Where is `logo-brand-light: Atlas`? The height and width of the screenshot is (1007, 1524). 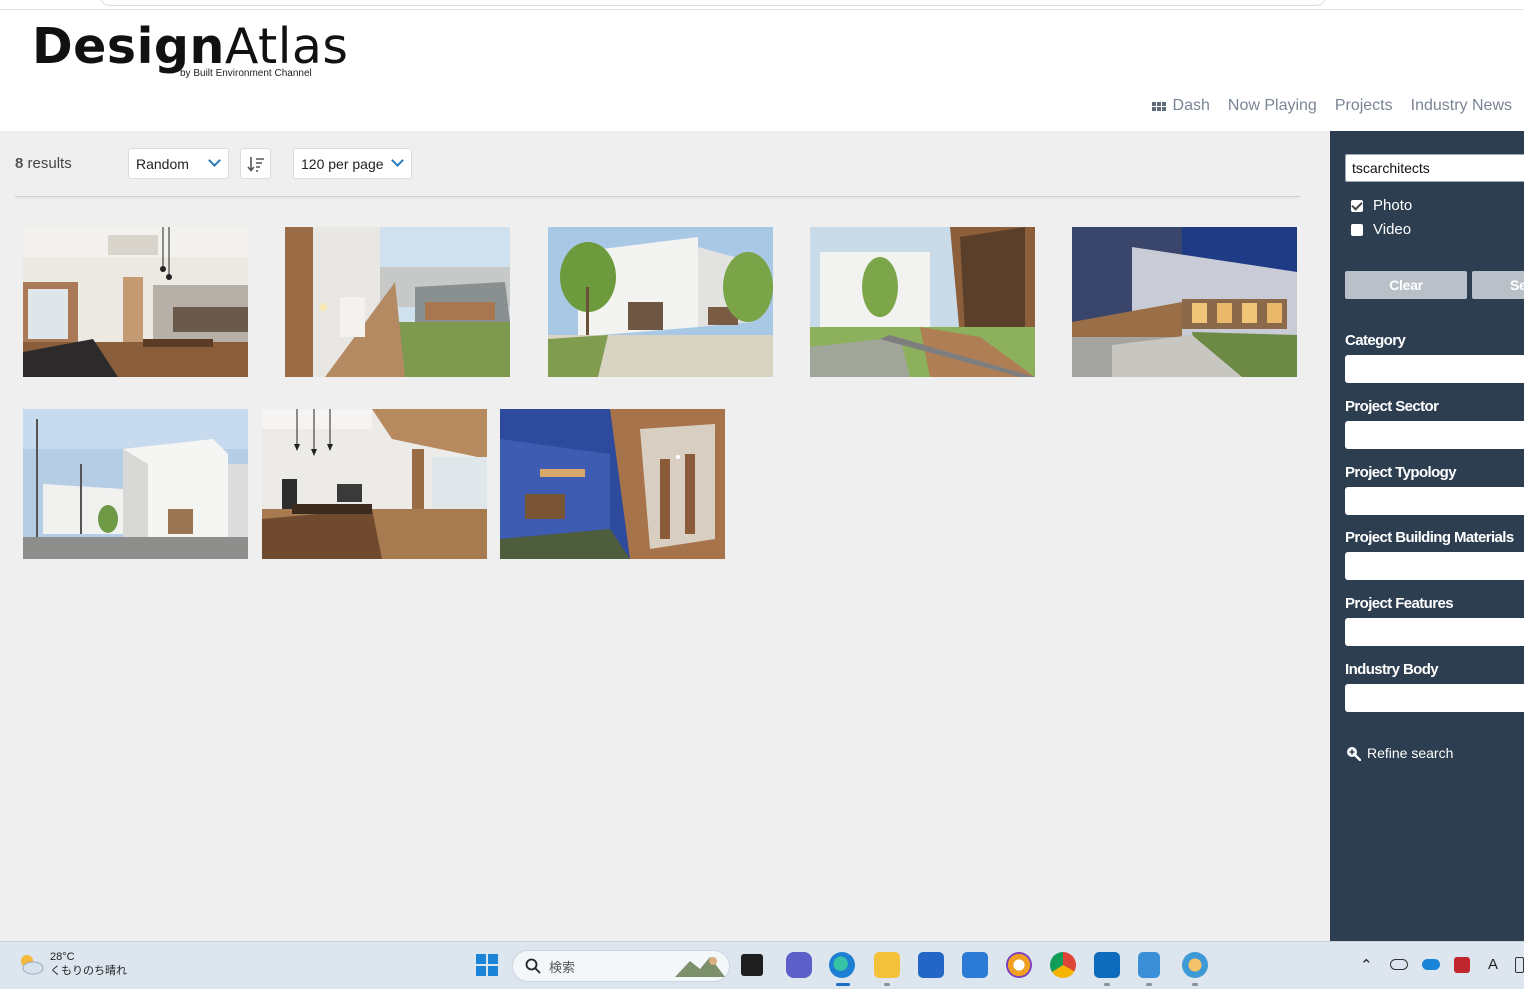
logo-brand-light: Atlas is located at coordinates (286, 46).